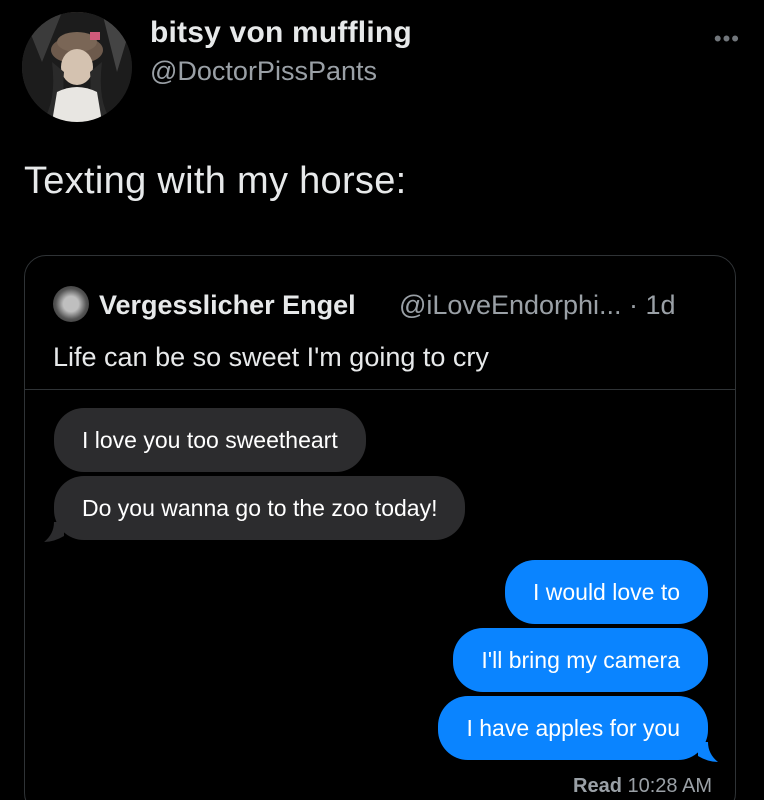 This screenshot has width=764, height=800. What do you see at coordinates (597, 786) in the screenshot?
I see `read-label: Read` at bounding box center [597, 786].